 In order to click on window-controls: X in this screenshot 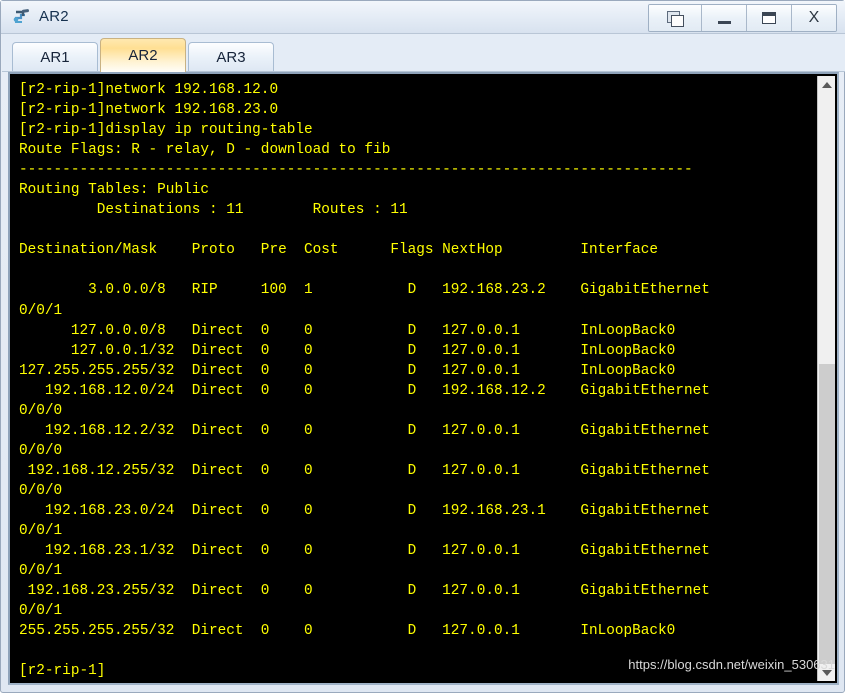, I will do `click(742, 18)`.